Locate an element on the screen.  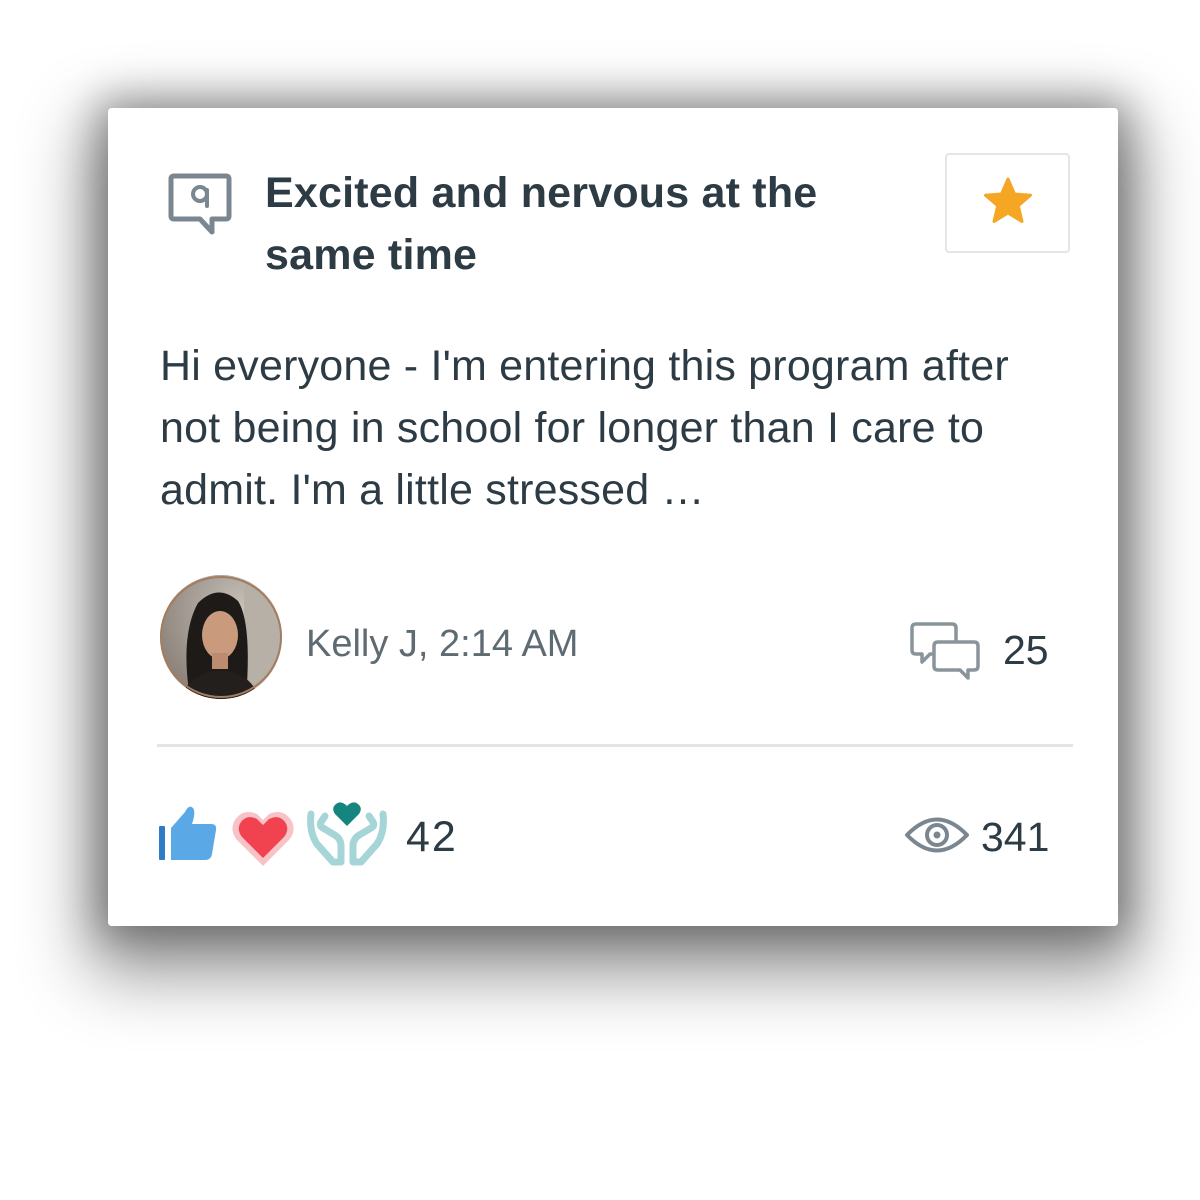
post-title: Excited and nervous at the same time is located at coordinates (585, 224).